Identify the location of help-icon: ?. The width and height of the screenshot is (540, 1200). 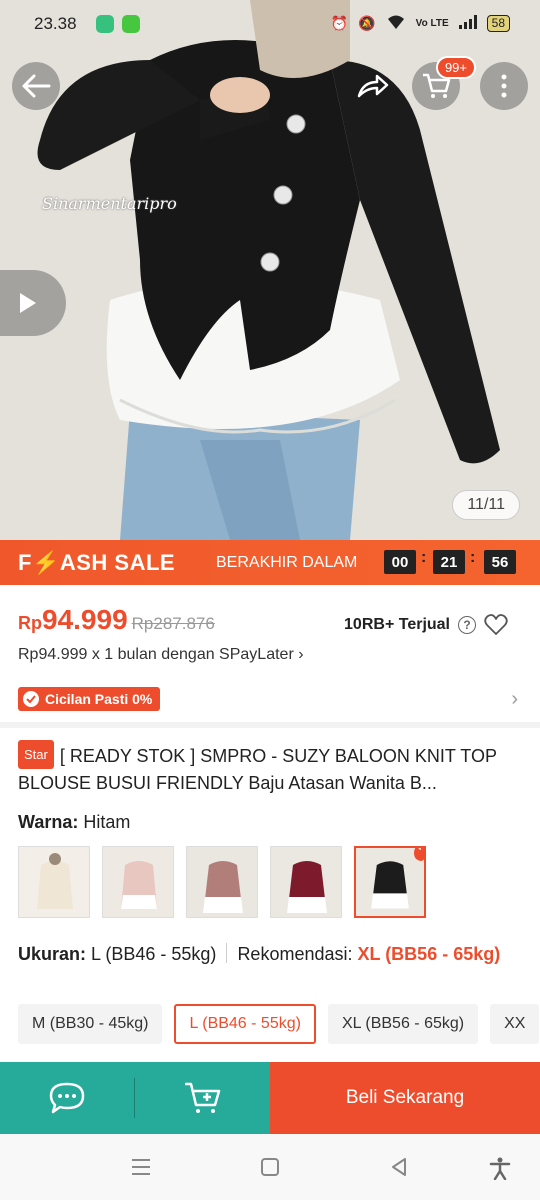
(467, 625).